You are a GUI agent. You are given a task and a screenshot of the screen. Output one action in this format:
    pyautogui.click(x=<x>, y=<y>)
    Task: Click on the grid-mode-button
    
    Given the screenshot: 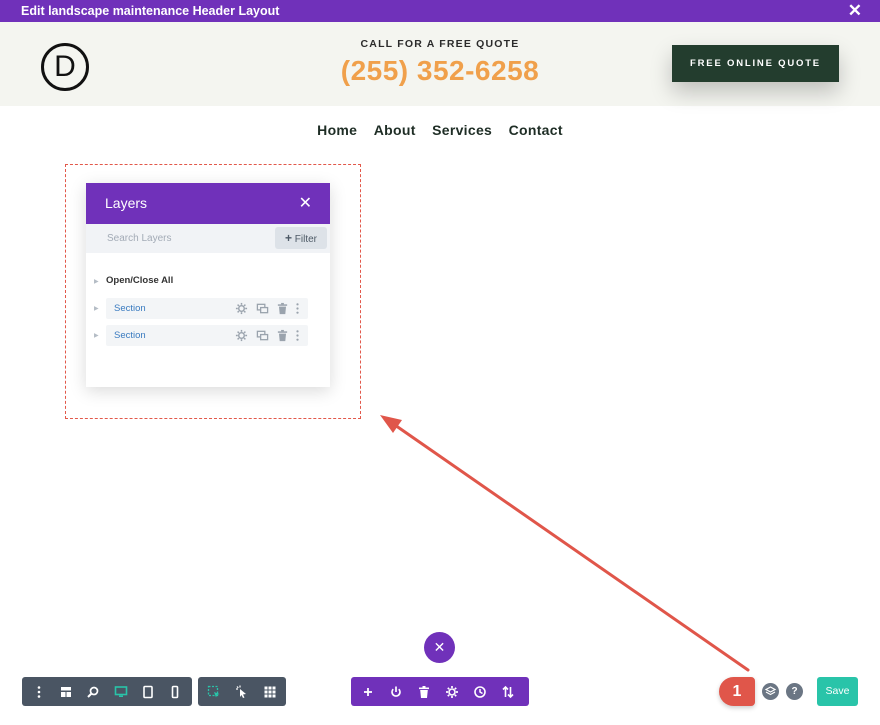 What is the action you would take?
    pyautogui.click(x=270, y=691)
    